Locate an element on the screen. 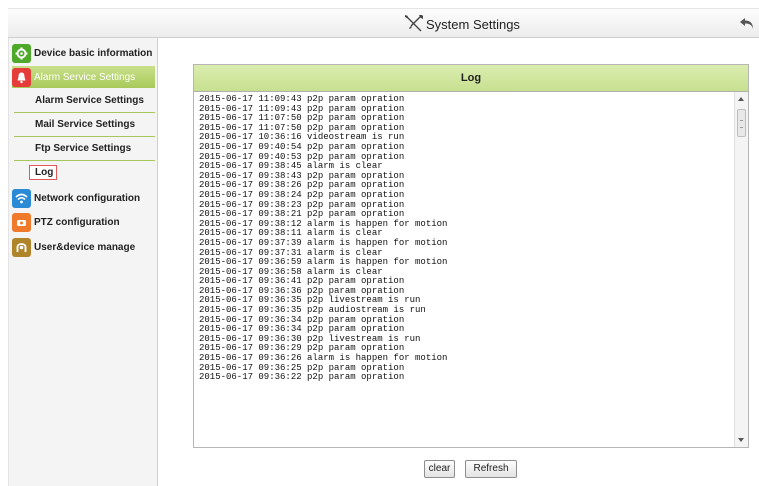 This screenshot has width=759, height=486. sidebar-item-network: Network configuration is located at coordinates (76, 198).